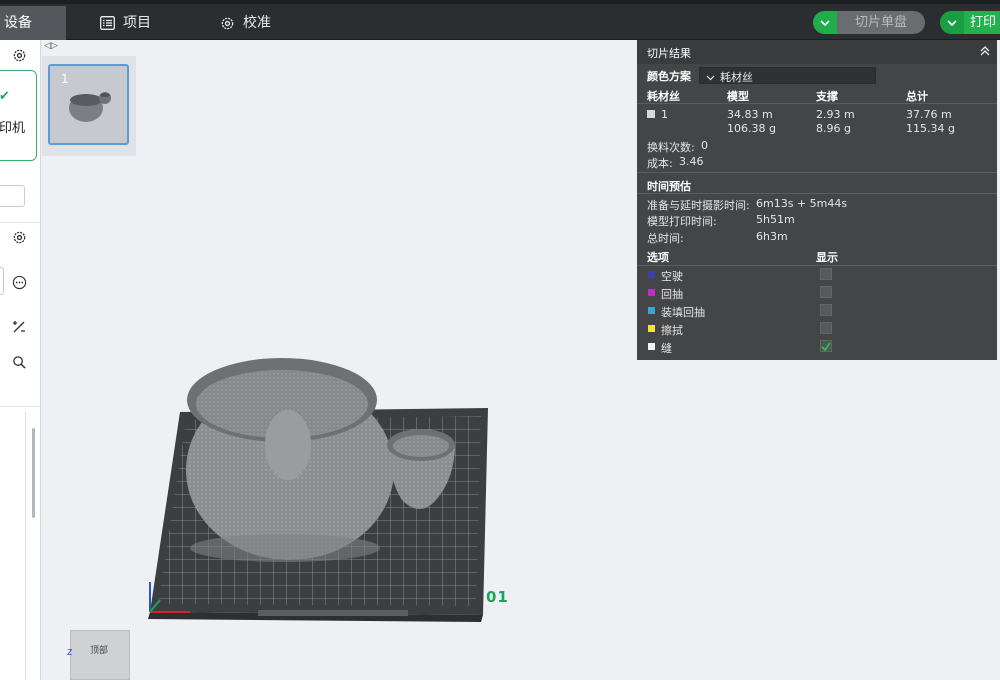  What do you see at coordinates (985, 51) in the screenshot?
I see `collapse-chevron-icon` at bounding box center [985, 51].